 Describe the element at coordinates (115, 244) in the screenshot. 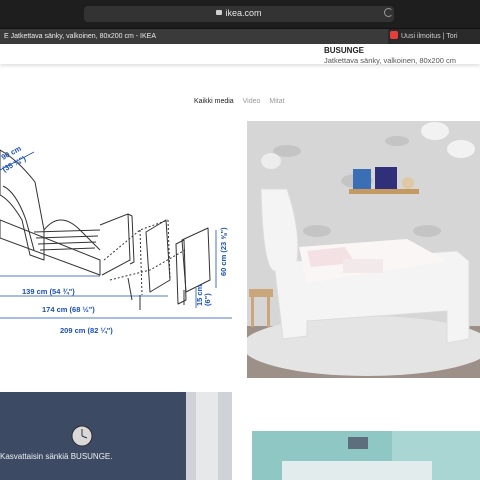

I see `end-panel` at that location.